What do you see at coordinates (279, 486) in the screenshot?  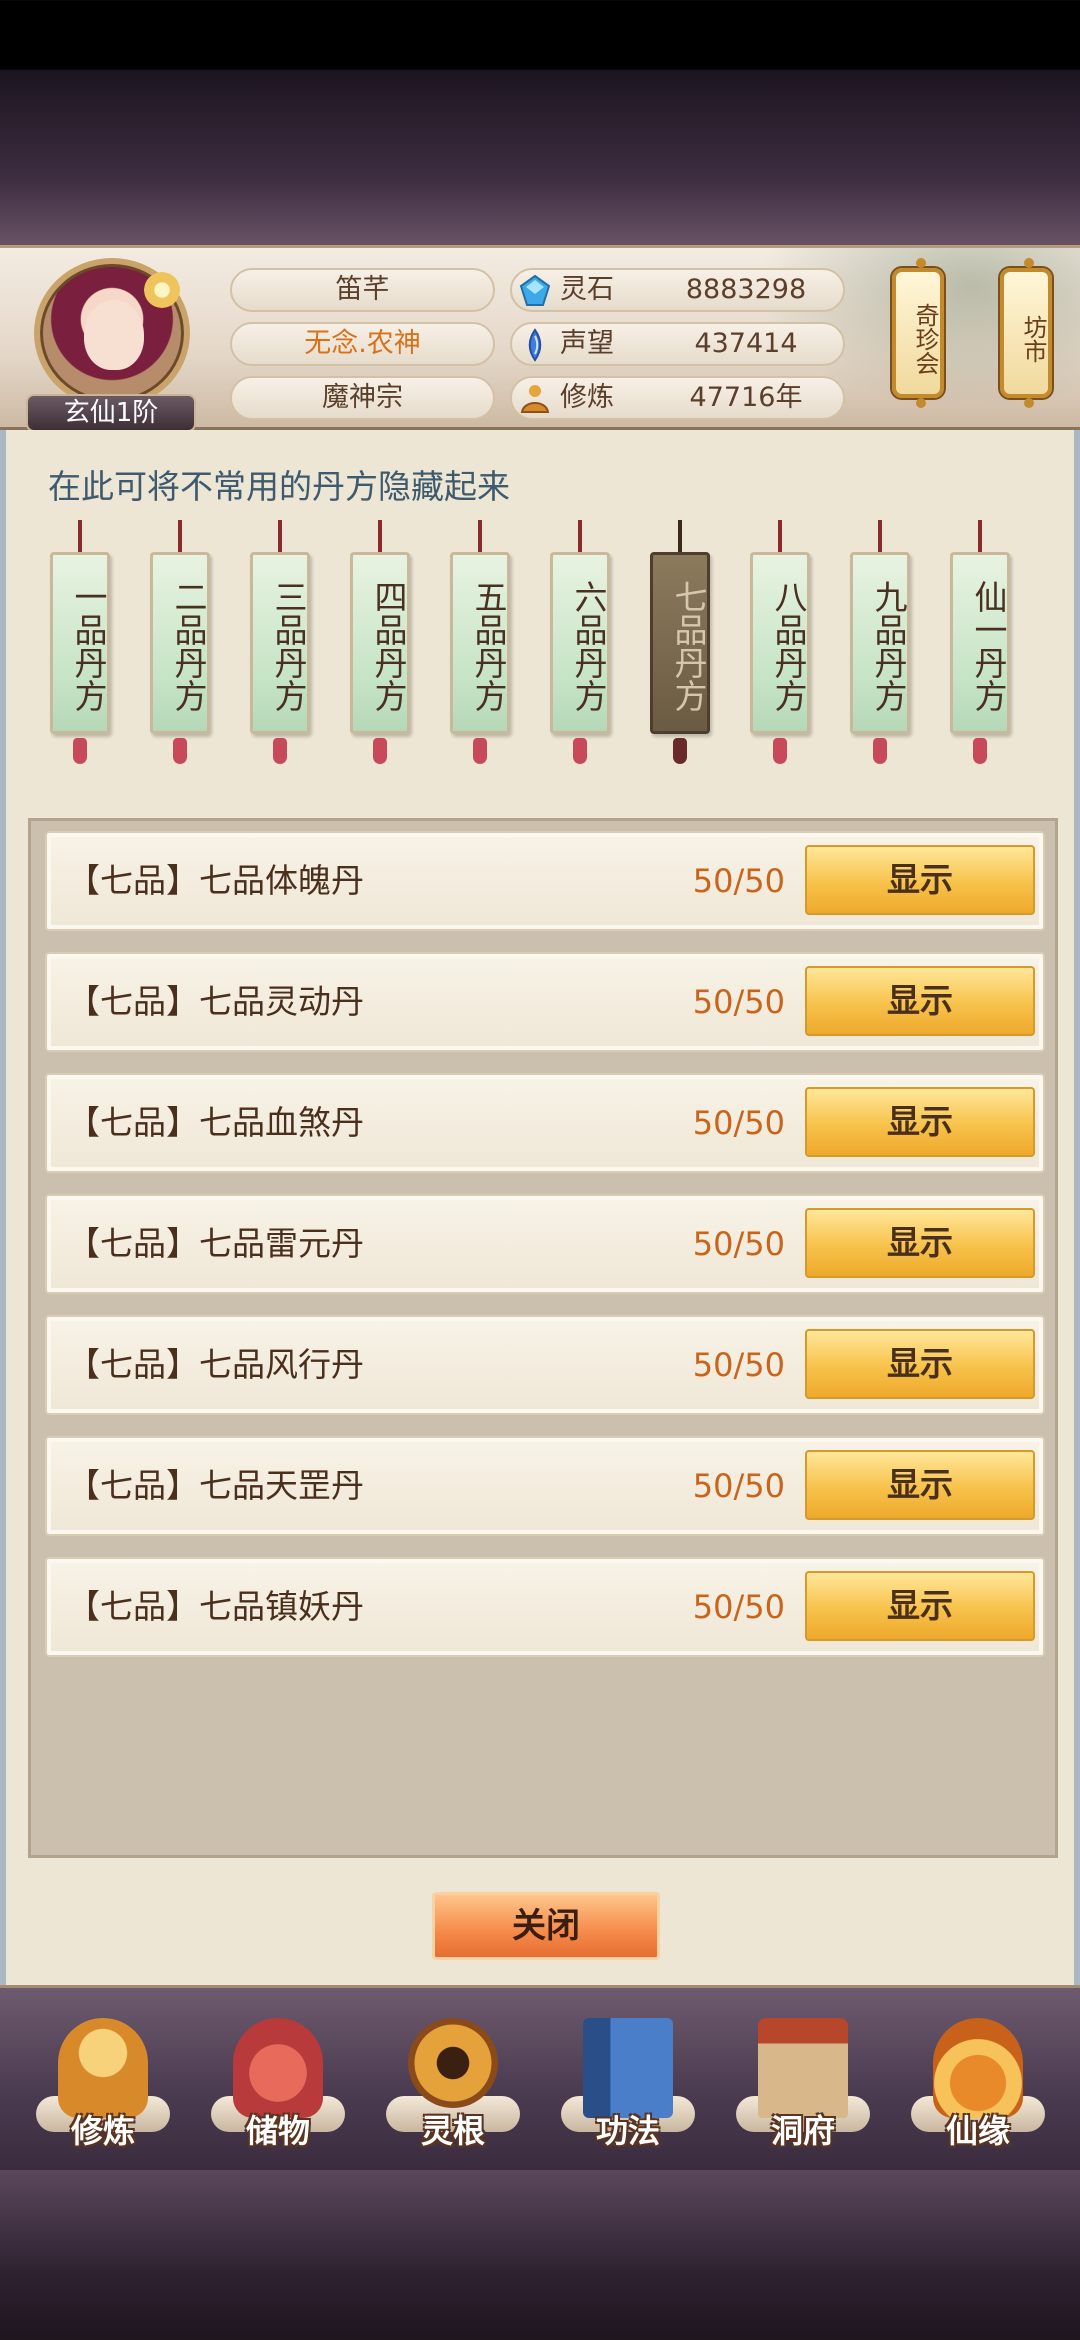 I see `panel-hint: 在此可将不常用的丹方隐藏起来` at bounding box center [279, 486].